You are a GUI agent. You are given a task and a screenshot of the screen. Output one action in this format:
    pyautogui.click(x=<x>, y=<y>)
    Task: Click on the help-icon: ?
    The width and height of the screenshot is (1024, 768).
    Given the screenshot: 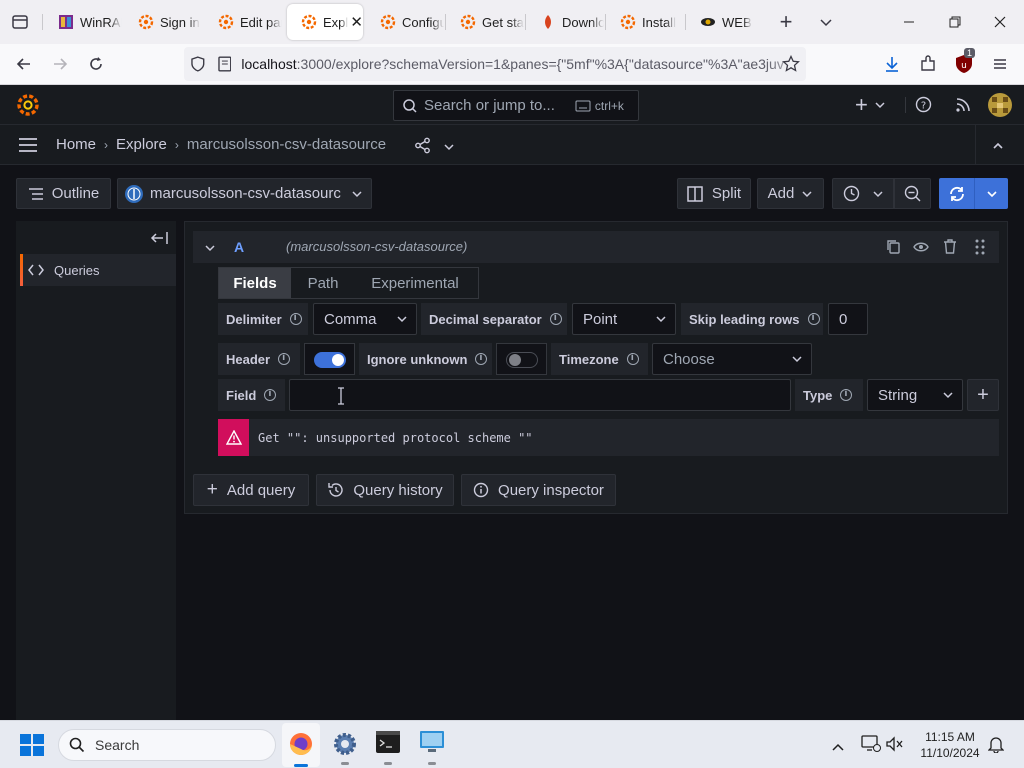 What is the action you would take?
    pyautogui.click(x=923, y=107)
    